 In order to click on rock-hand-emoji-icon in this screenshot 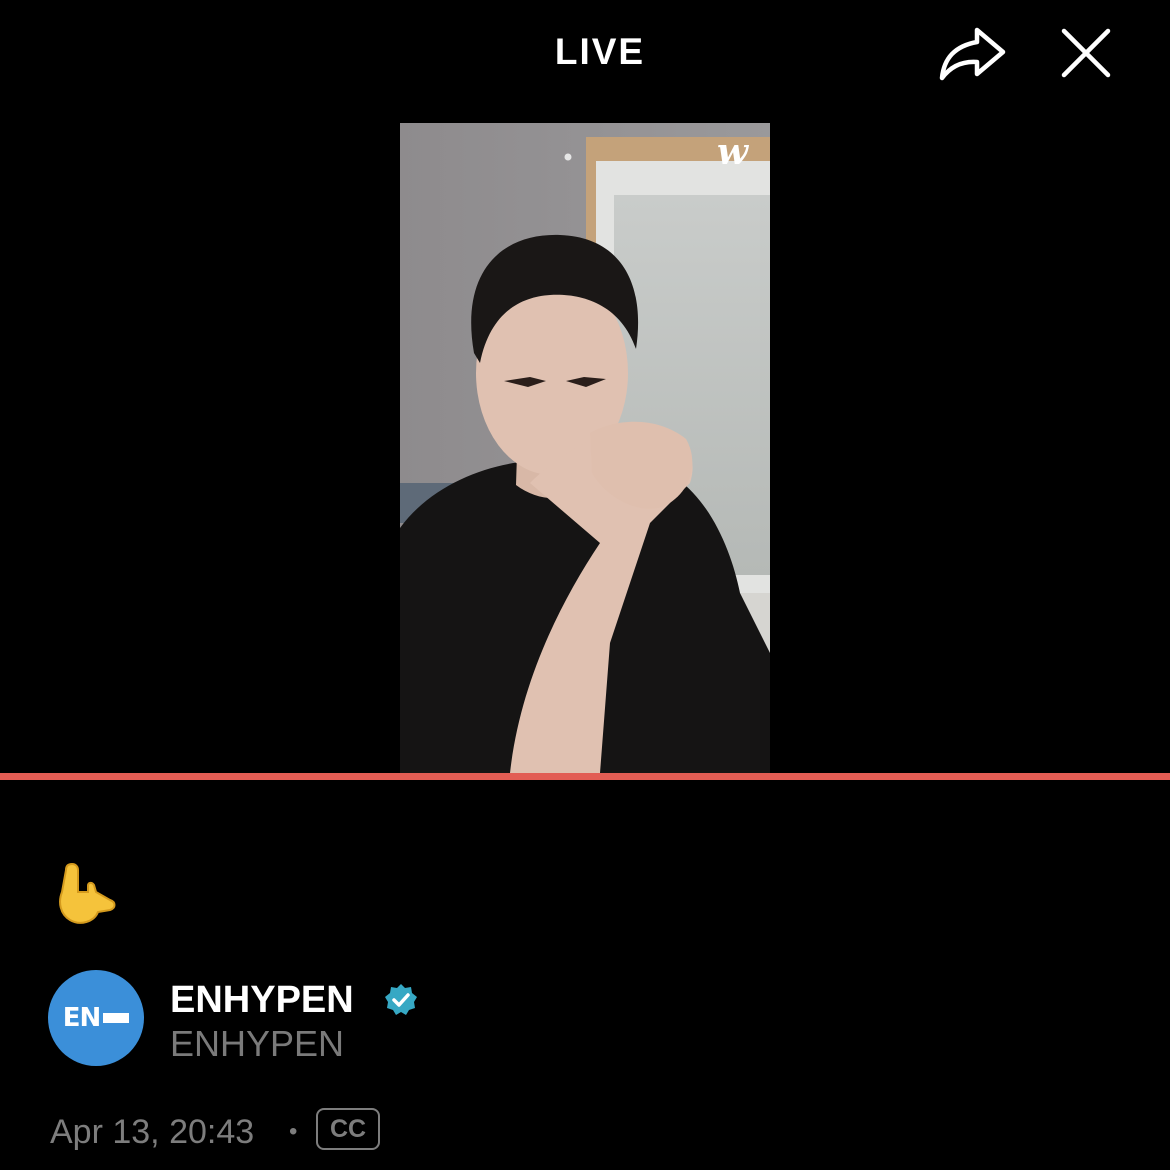, I will do `click(87, 893)`.